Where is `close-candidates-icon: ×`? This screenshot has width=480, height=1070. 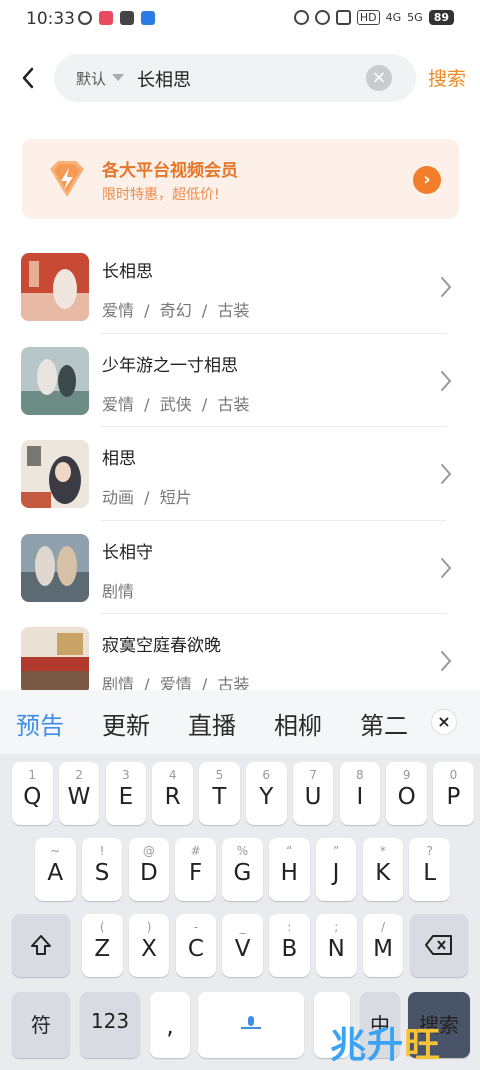 close-candidates-icon: × is located at coordinates (444, 722).